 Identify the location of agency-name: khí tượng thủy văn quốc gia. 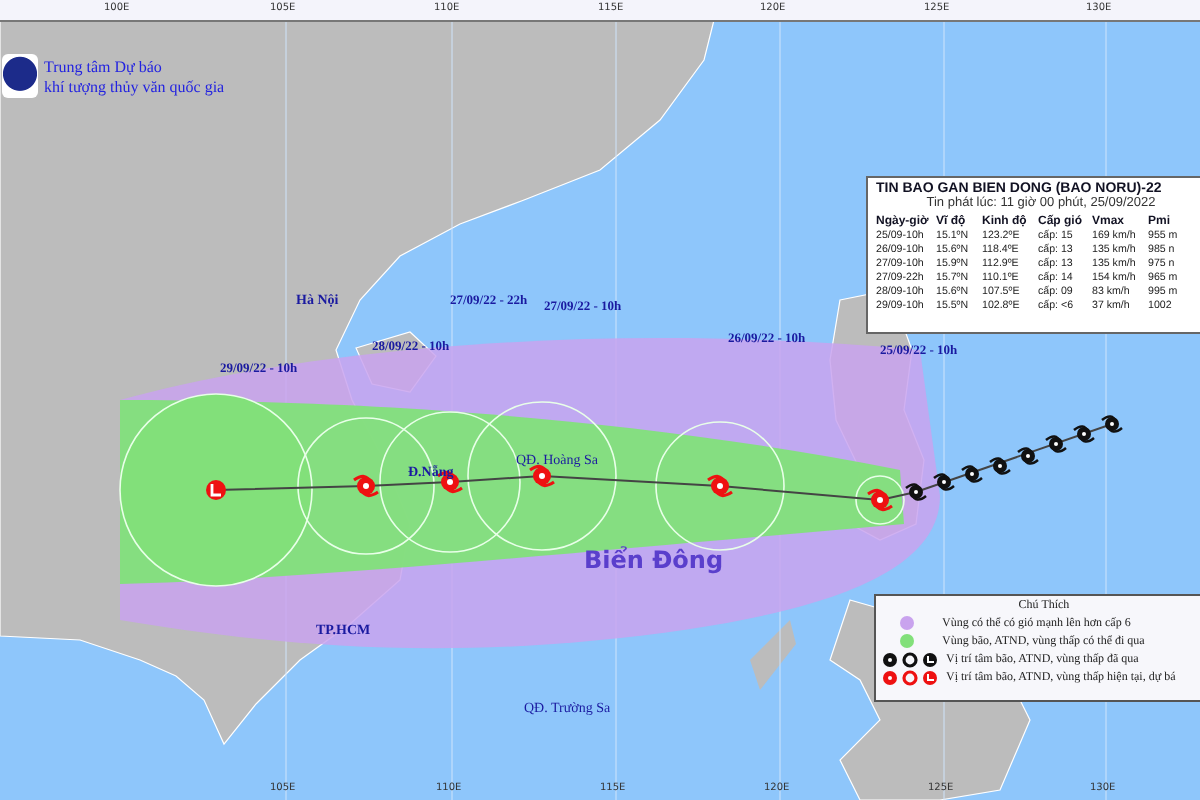
(134, 88).